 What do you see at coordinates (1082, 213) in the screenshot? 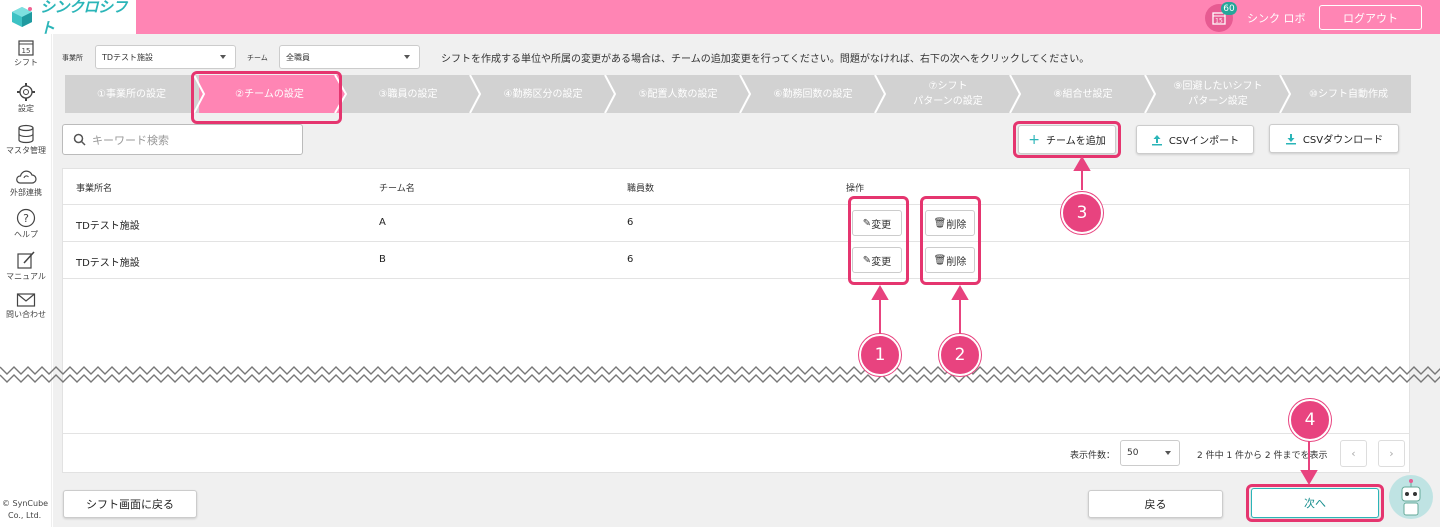
I see `annotation-3: 3` at bounding box center [1082, 213].